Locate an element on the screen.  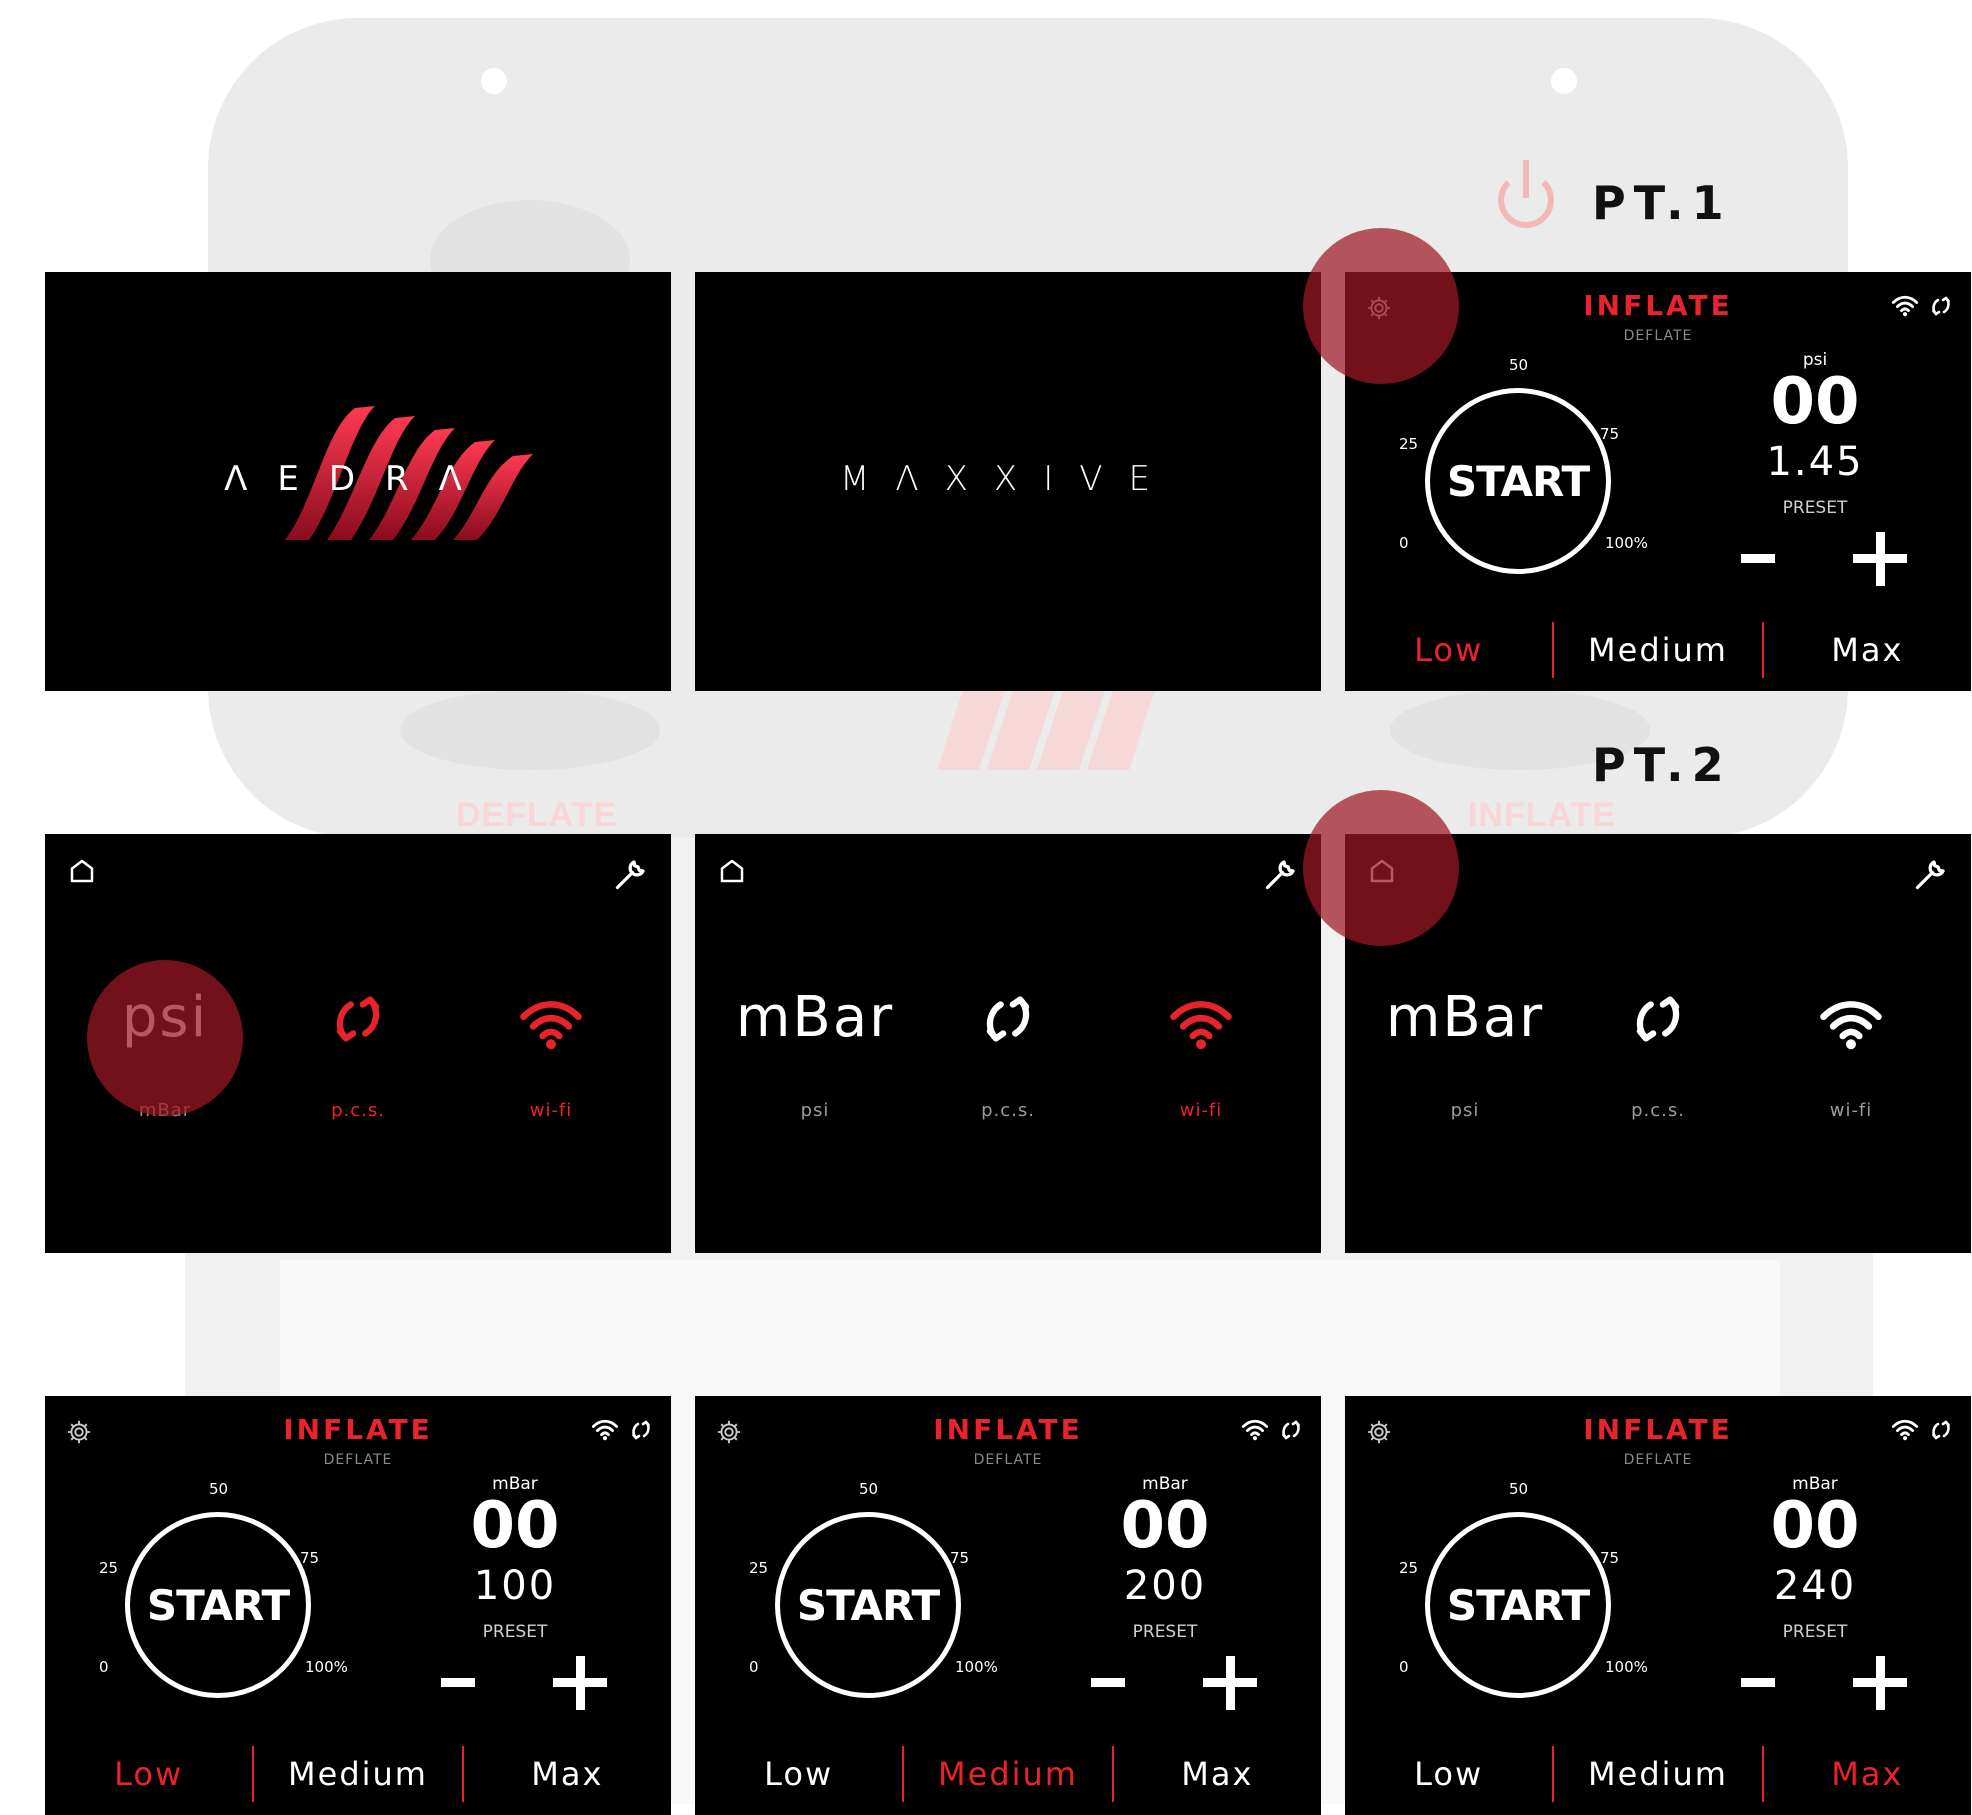
settings-screen-1: psi mBar p.c.s. wi-fi is located at coordinates (358, 1043).